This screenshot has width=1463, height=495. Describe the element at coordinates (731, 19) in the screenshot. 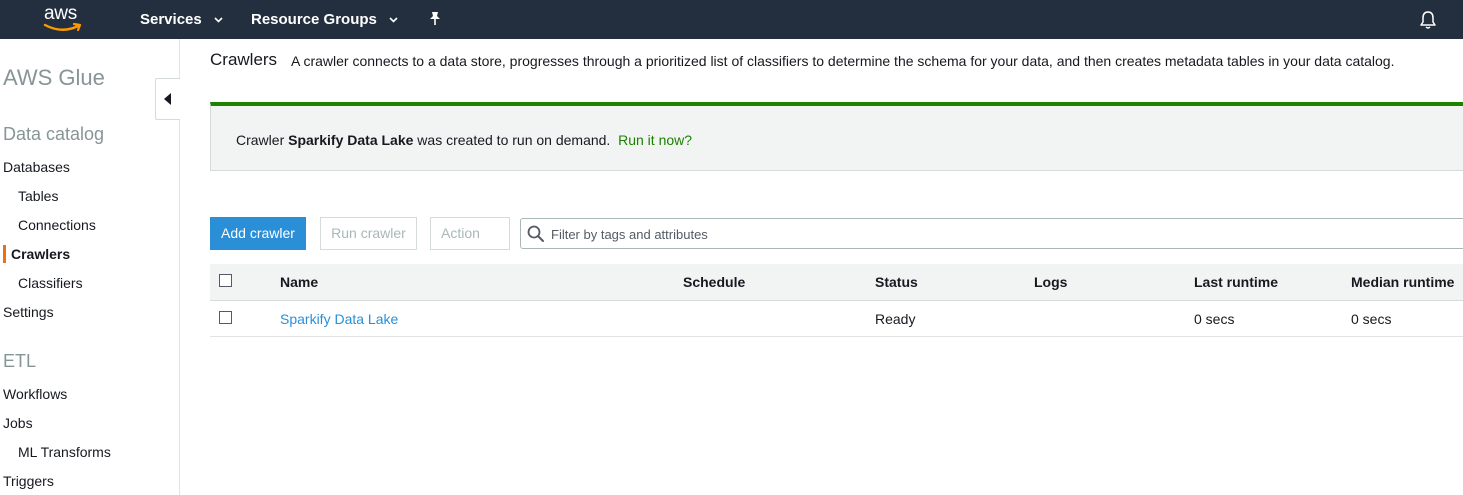

I see `top-navigation-bar: aws Services Resource Groups` at that location.